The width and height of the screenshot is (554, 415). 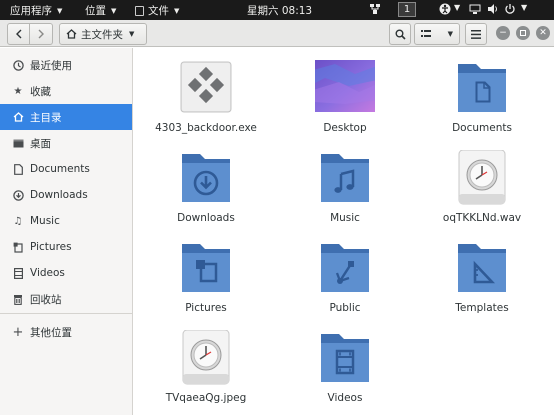 What do you see at coordinates (40, 143) in the screenshot?
I see `sidebar-item-label: 桌面` at bounding box center [40, 143].